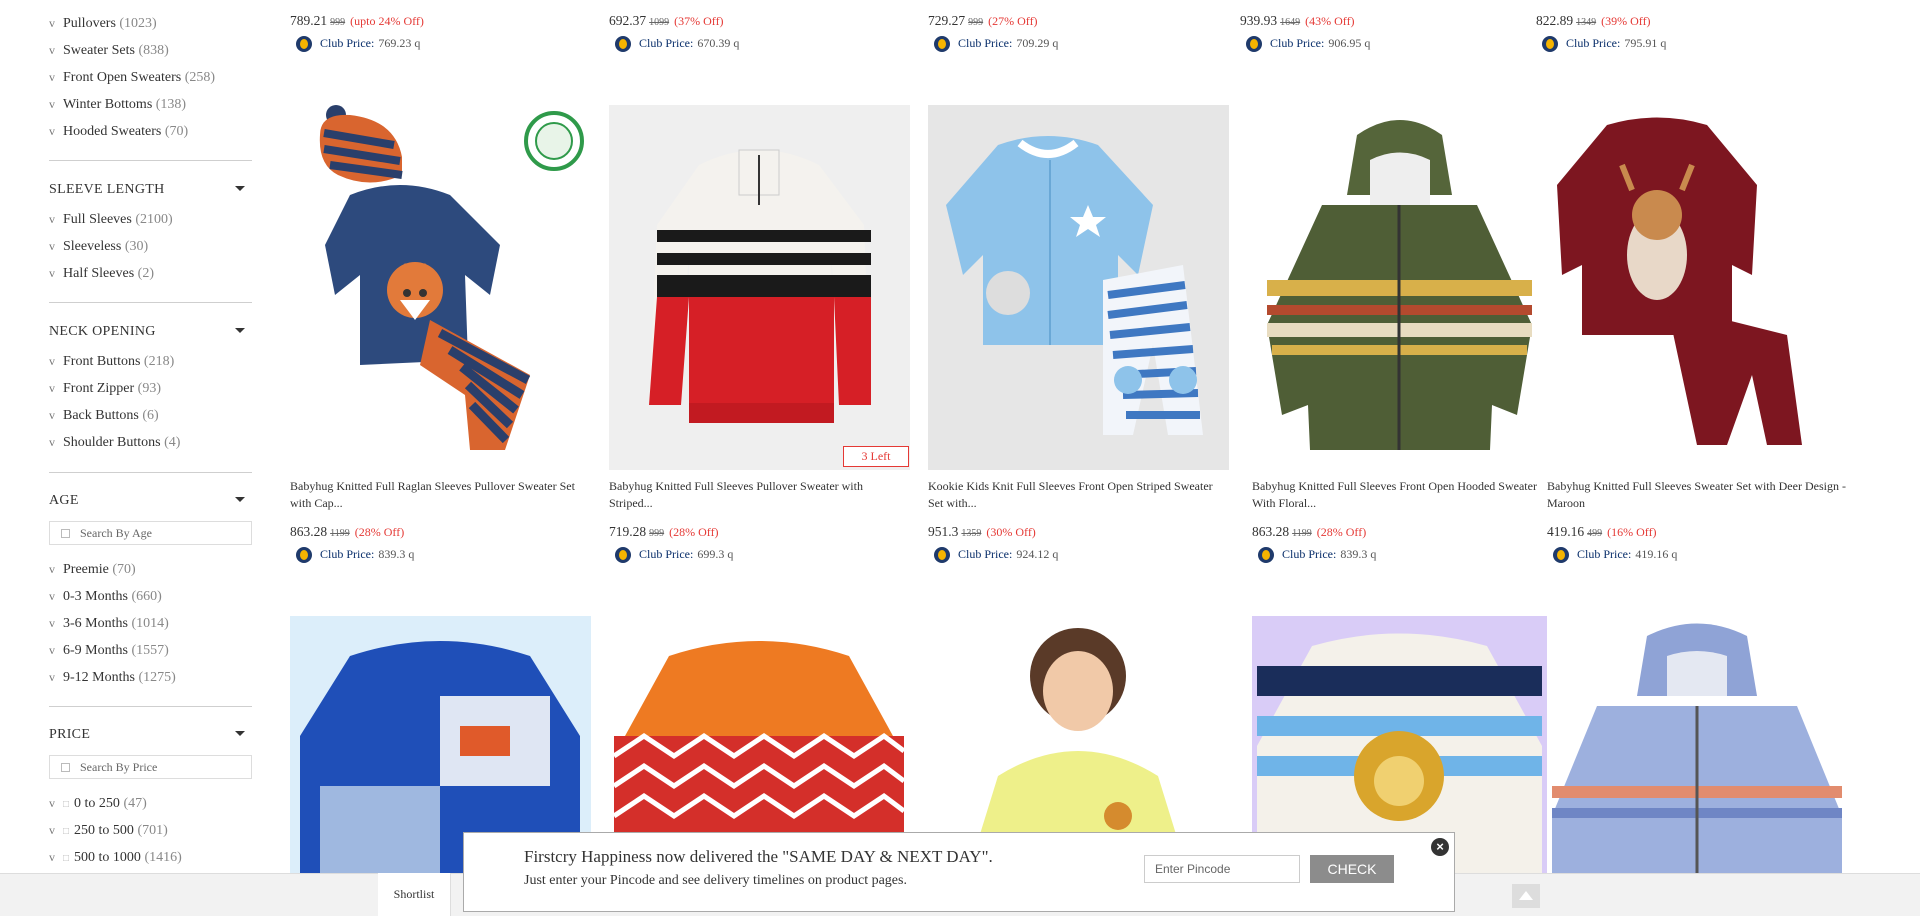 Image resolution: width=1920 pixels, height=916 pixels. Describe the element at coordinates (414, 894) in the screenshot. I see `shortlist-tab: Shortlist` at that location.